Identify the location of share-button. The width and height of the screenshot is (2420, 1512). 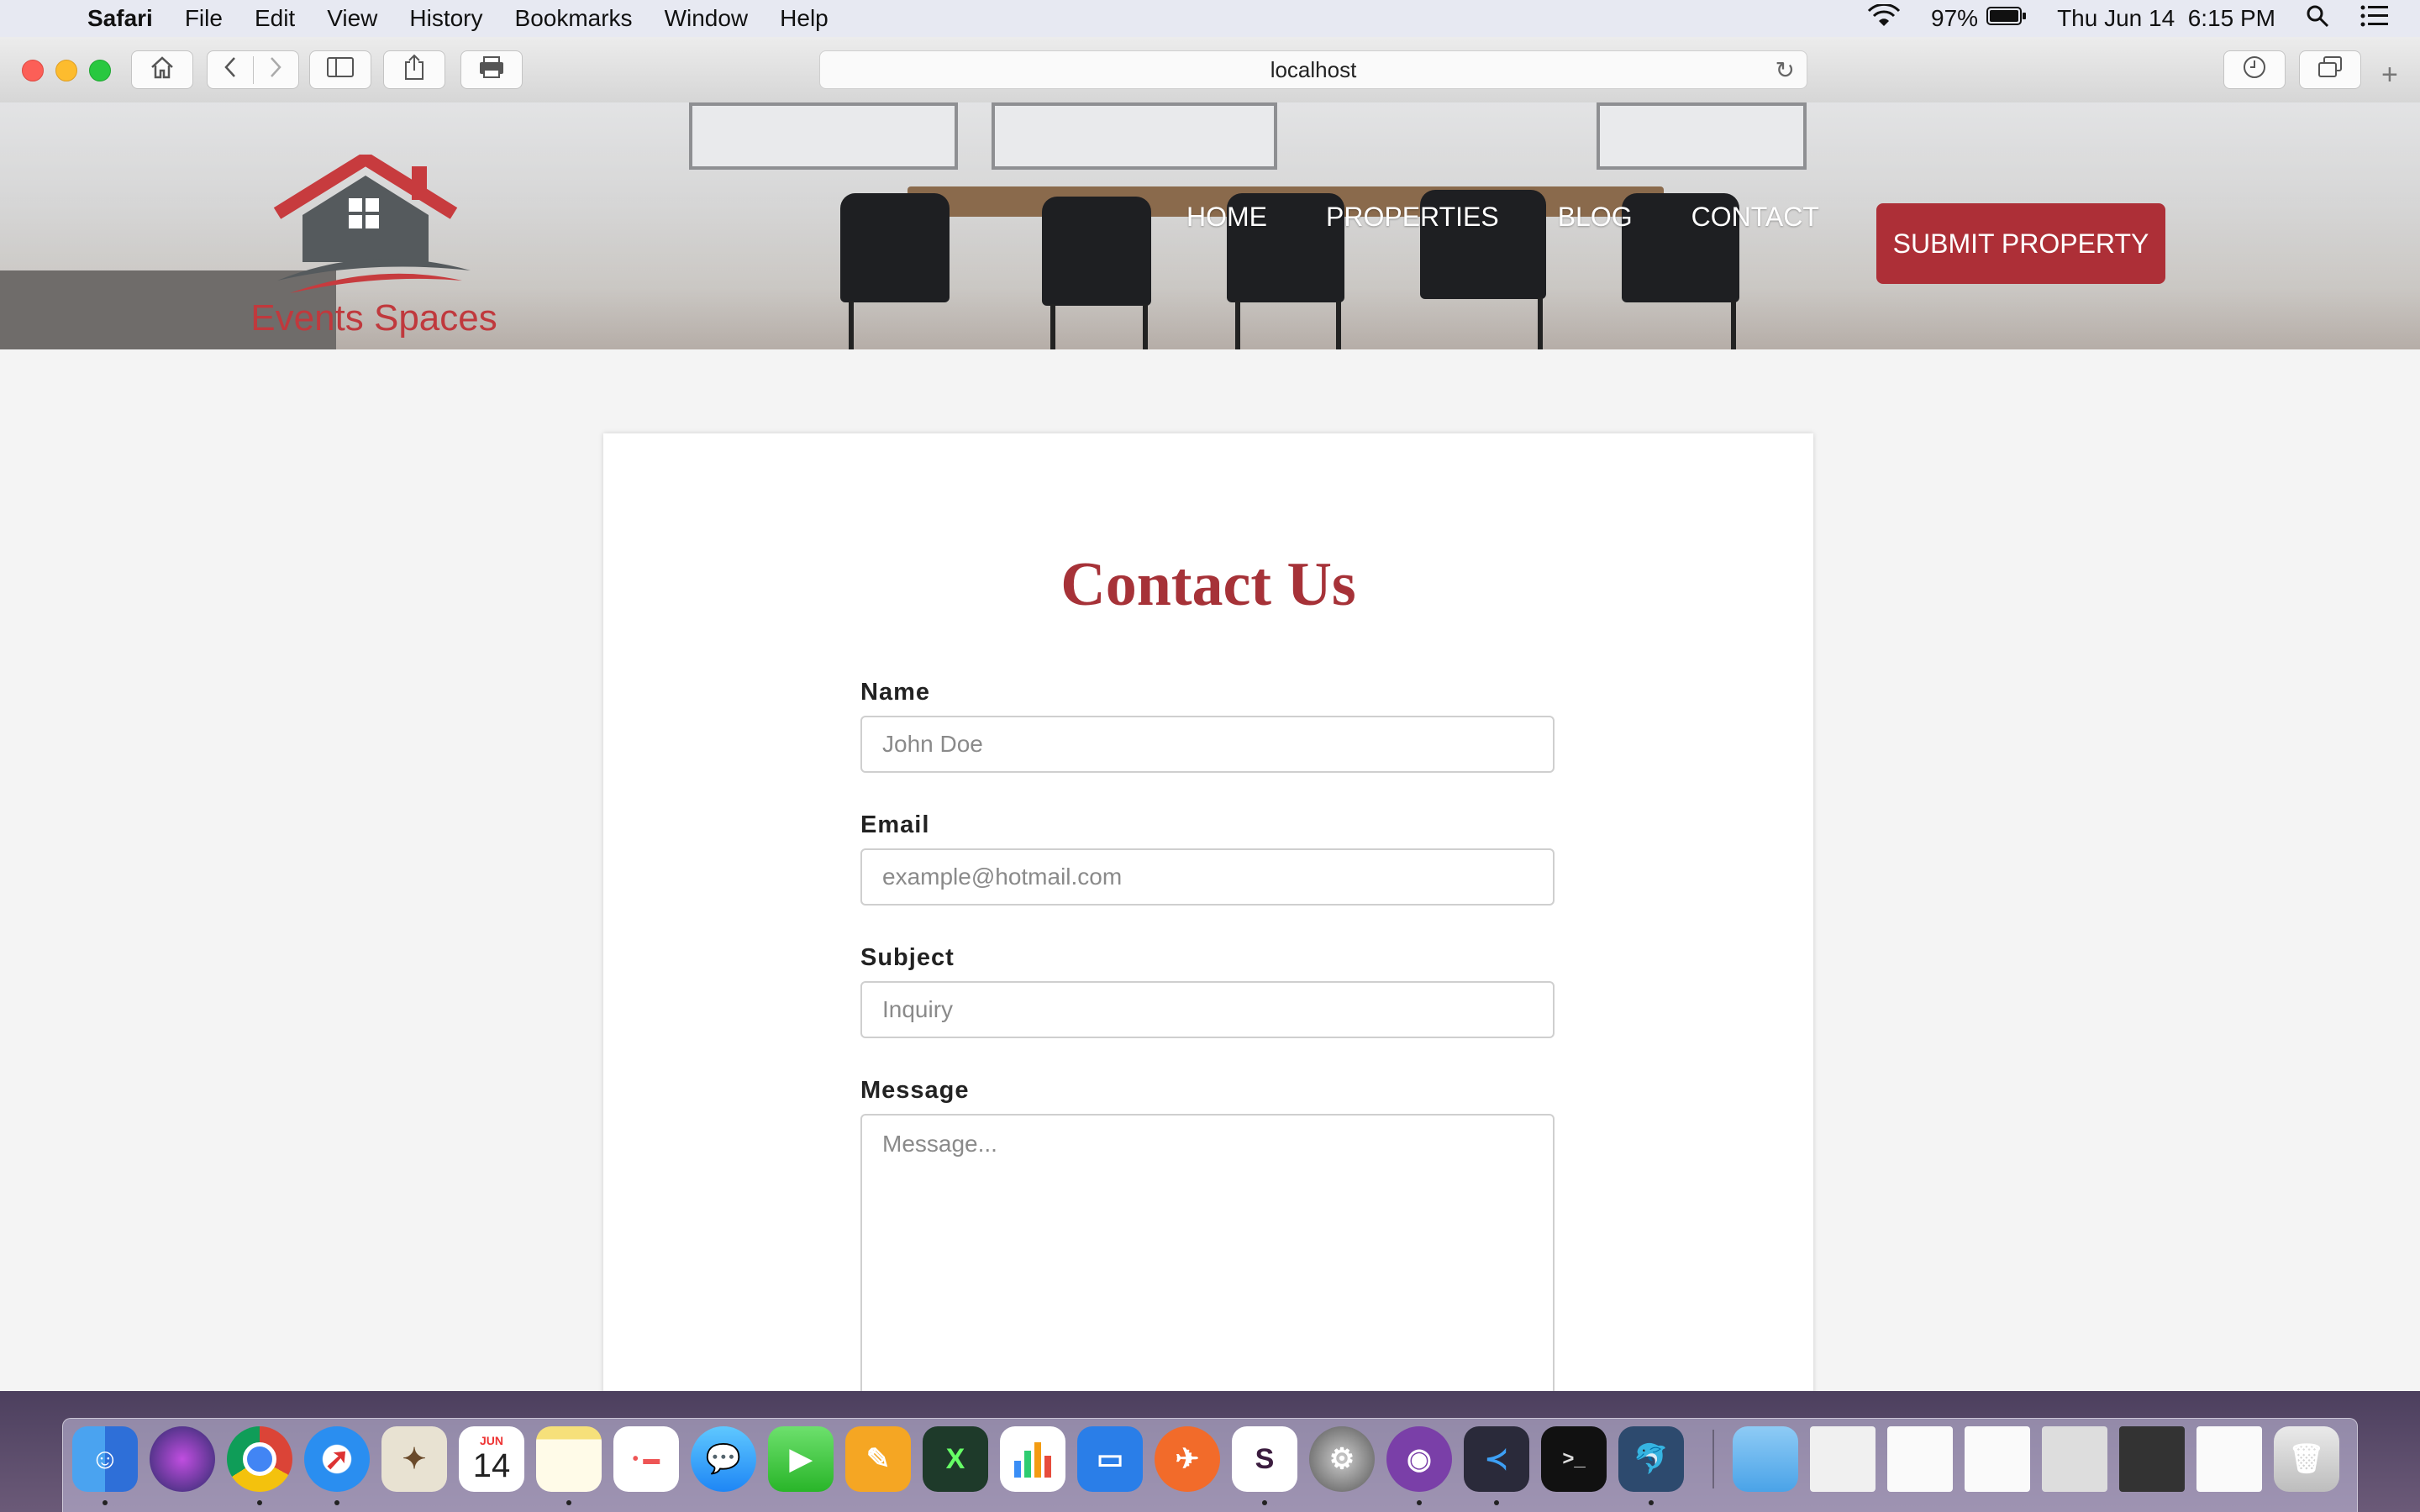
(414, 69).